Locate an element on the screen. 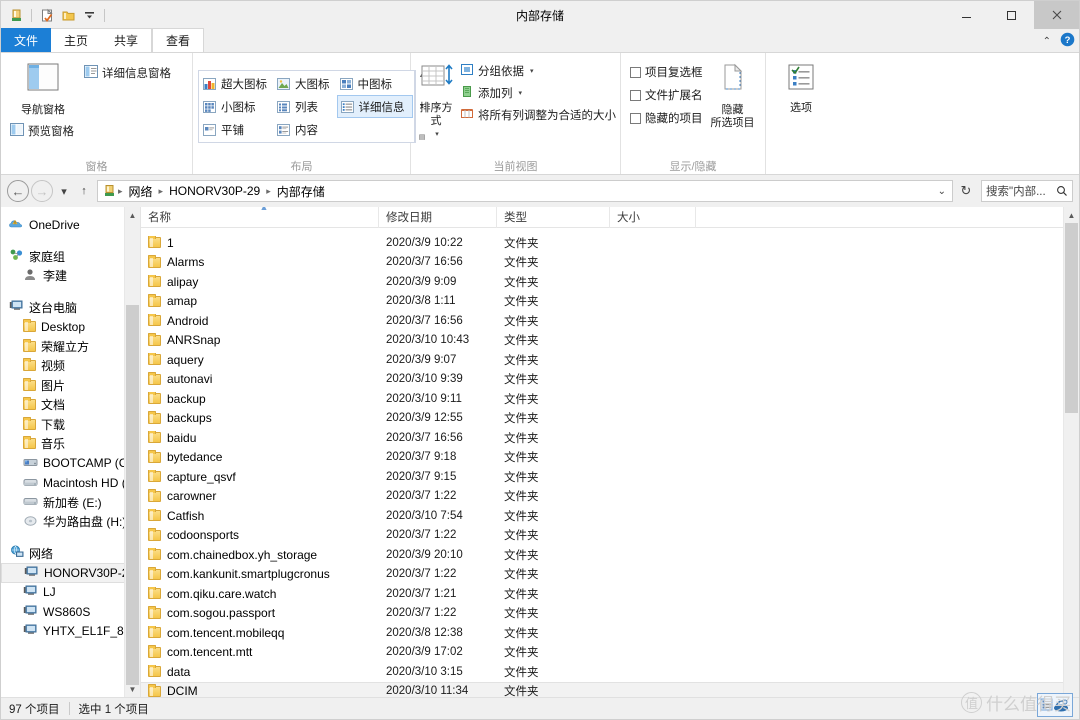 This screenshot has height=720, width=1080. layout-option-large: 大图标 is located at coordinates (305, 83).